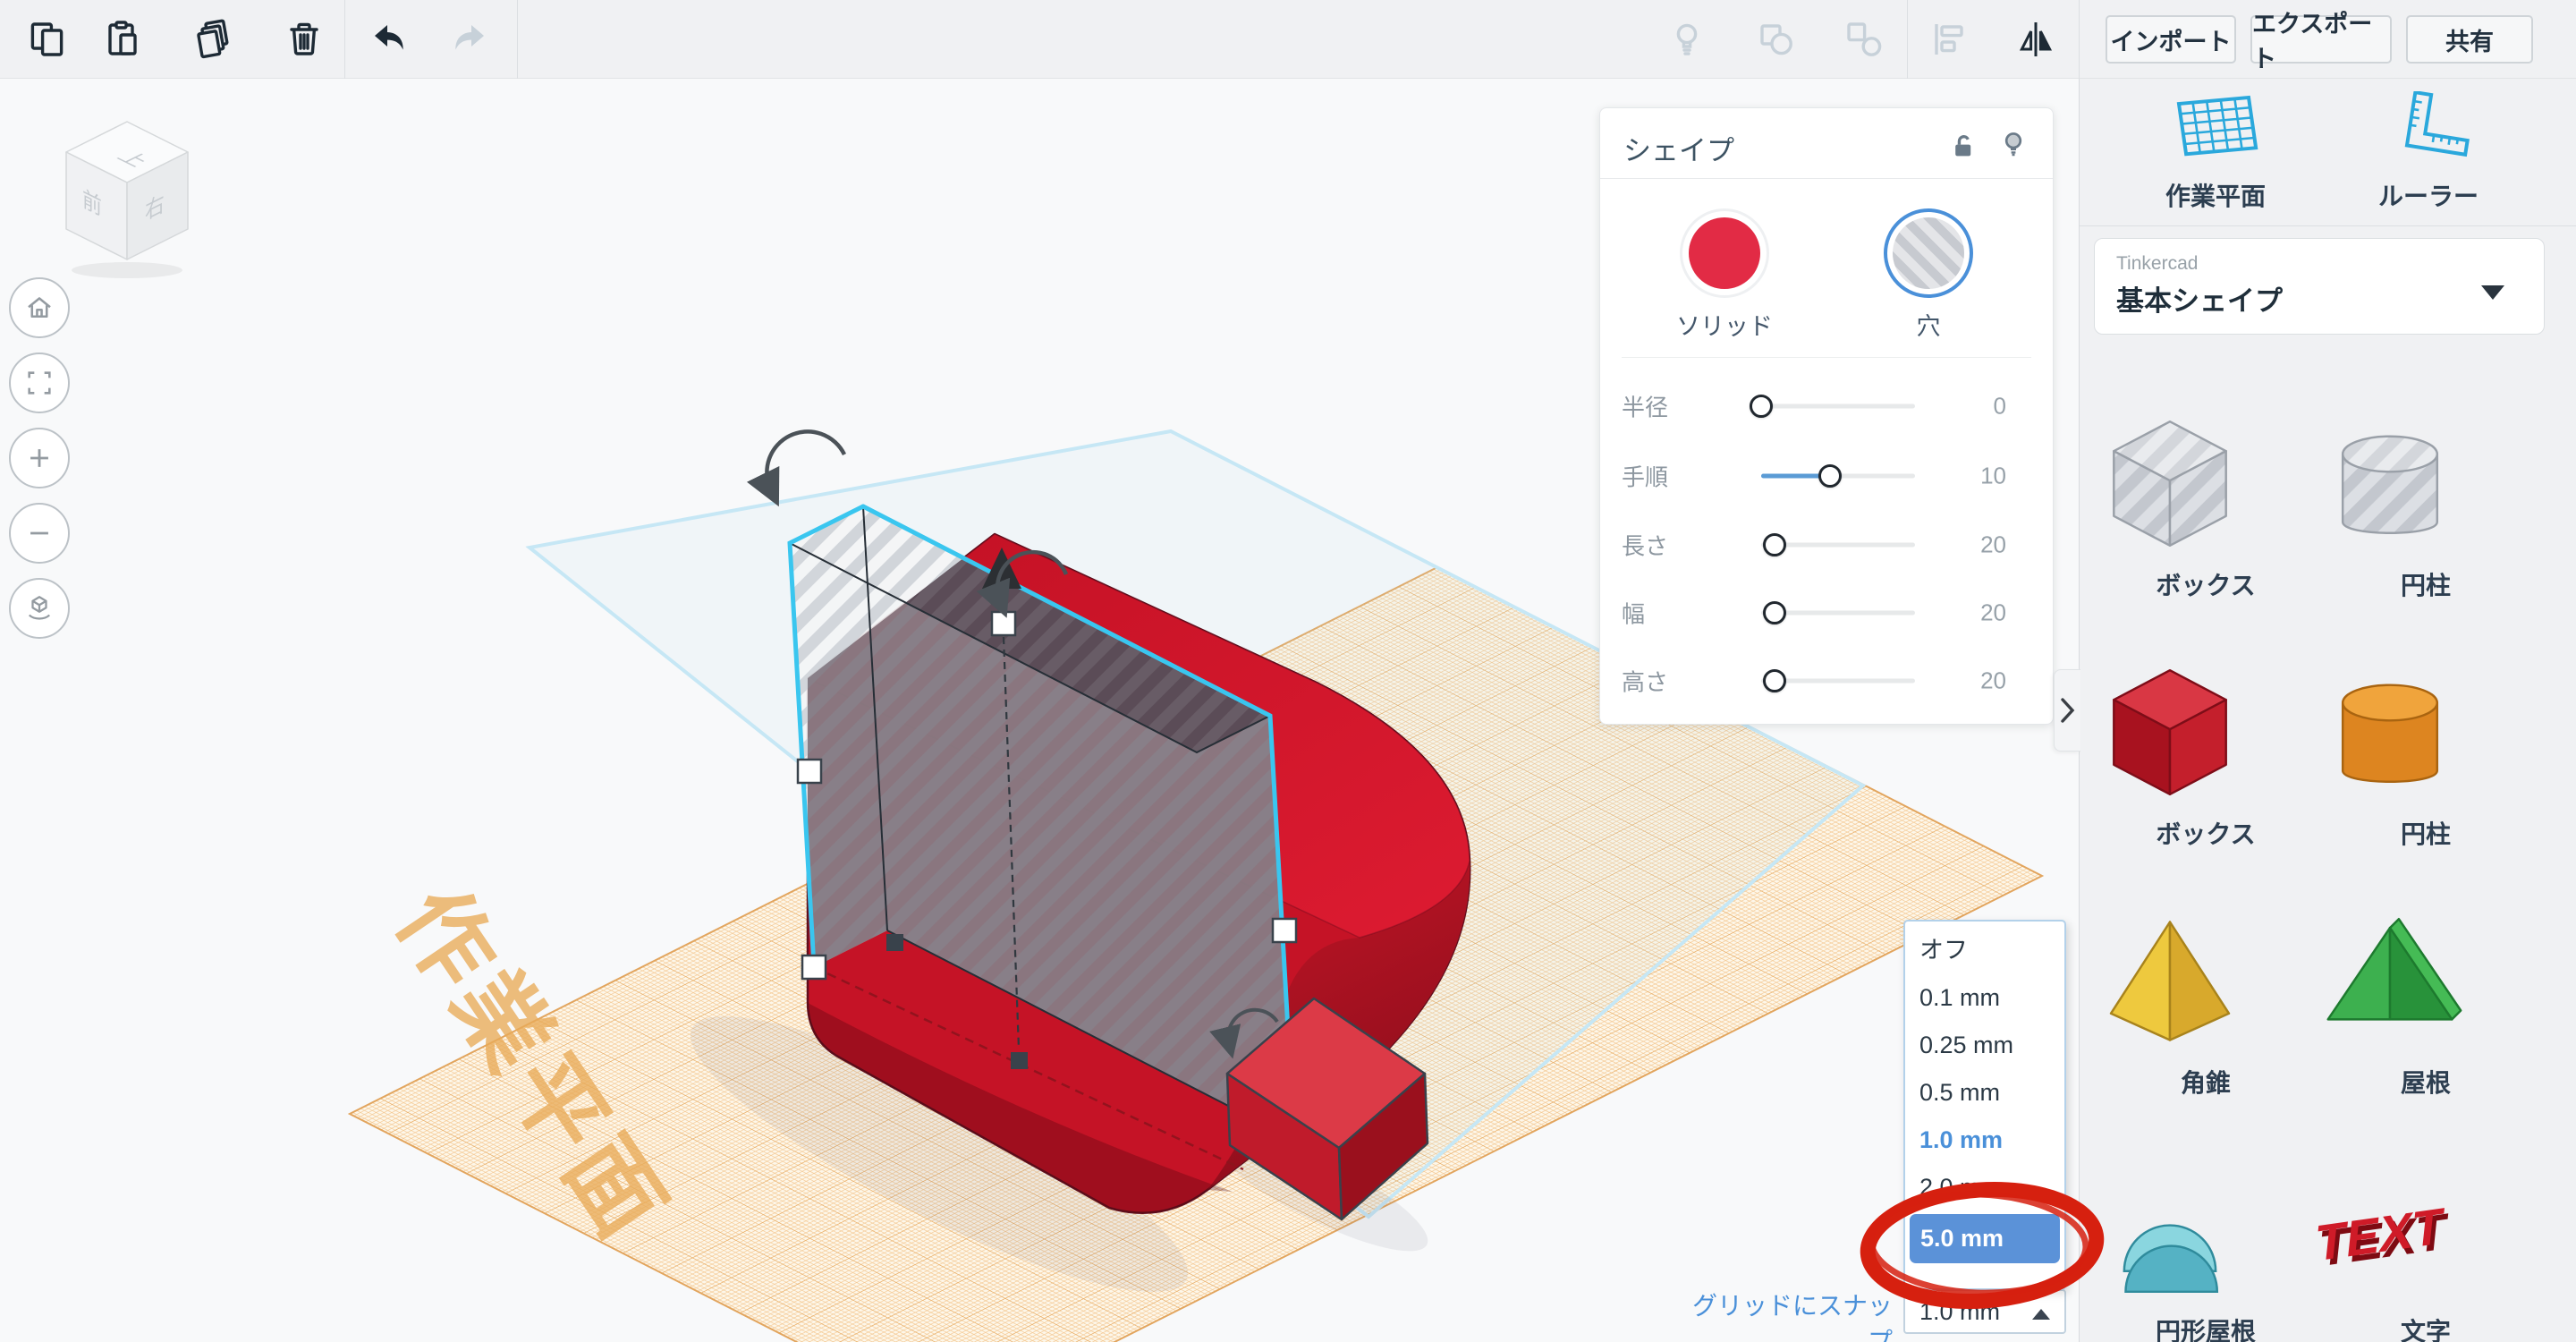  What do you see at coordinates (2170, 732) in the screenshot?
I see `box-icon` at bounding box center [2170, 732].